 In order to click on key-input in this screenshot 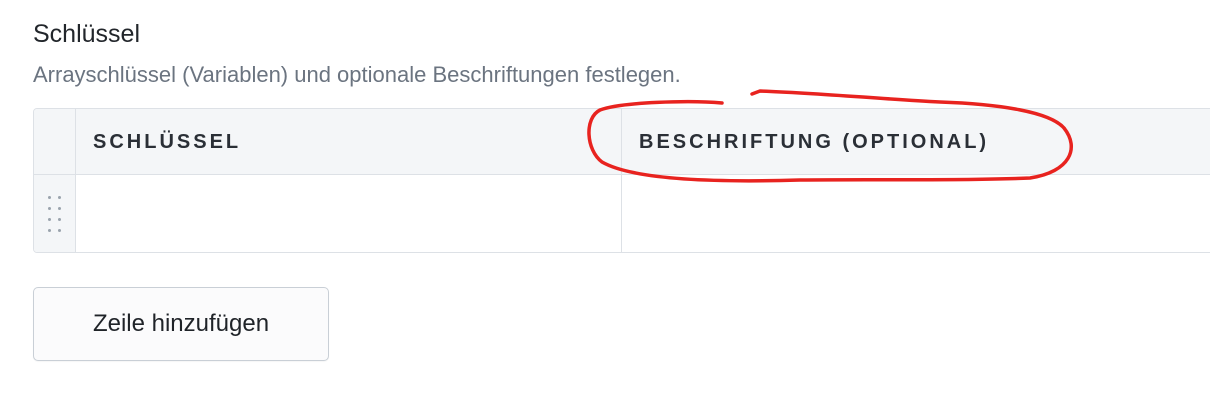, I will do `click(348, 213)`.